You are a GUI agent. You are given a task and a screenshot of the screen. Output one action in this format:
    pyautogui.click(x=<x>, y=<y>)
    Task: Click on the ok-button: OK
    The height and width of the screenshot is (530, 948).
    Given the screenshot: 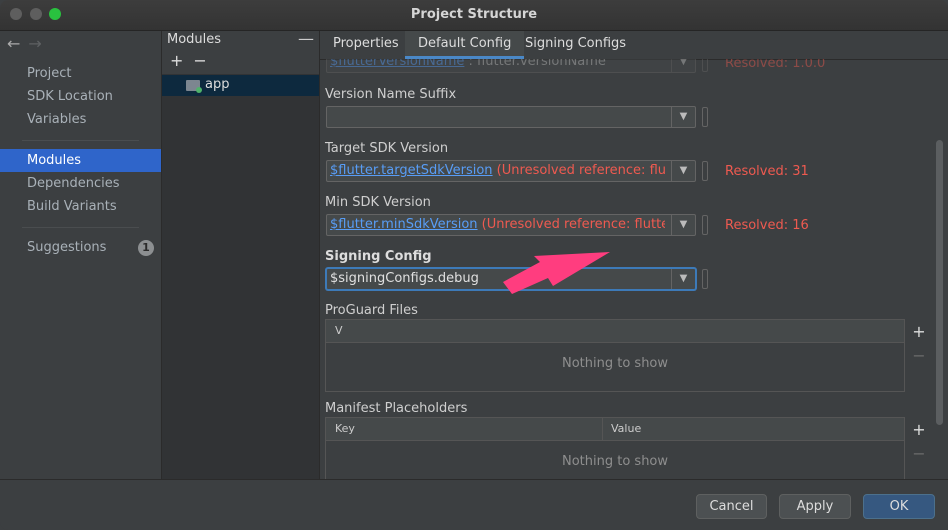 What is the action you would take?
    pyautogui.click(x=899, y=506)
    